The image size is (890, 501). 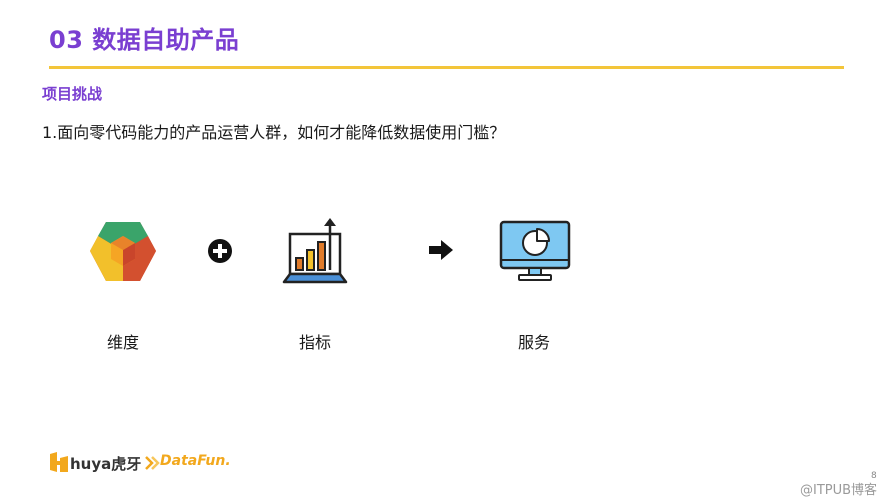 What do you see at coordinates (59, 462) in the screenshot?
I see `huya-logo-icon` at bounding box center [59, 462].